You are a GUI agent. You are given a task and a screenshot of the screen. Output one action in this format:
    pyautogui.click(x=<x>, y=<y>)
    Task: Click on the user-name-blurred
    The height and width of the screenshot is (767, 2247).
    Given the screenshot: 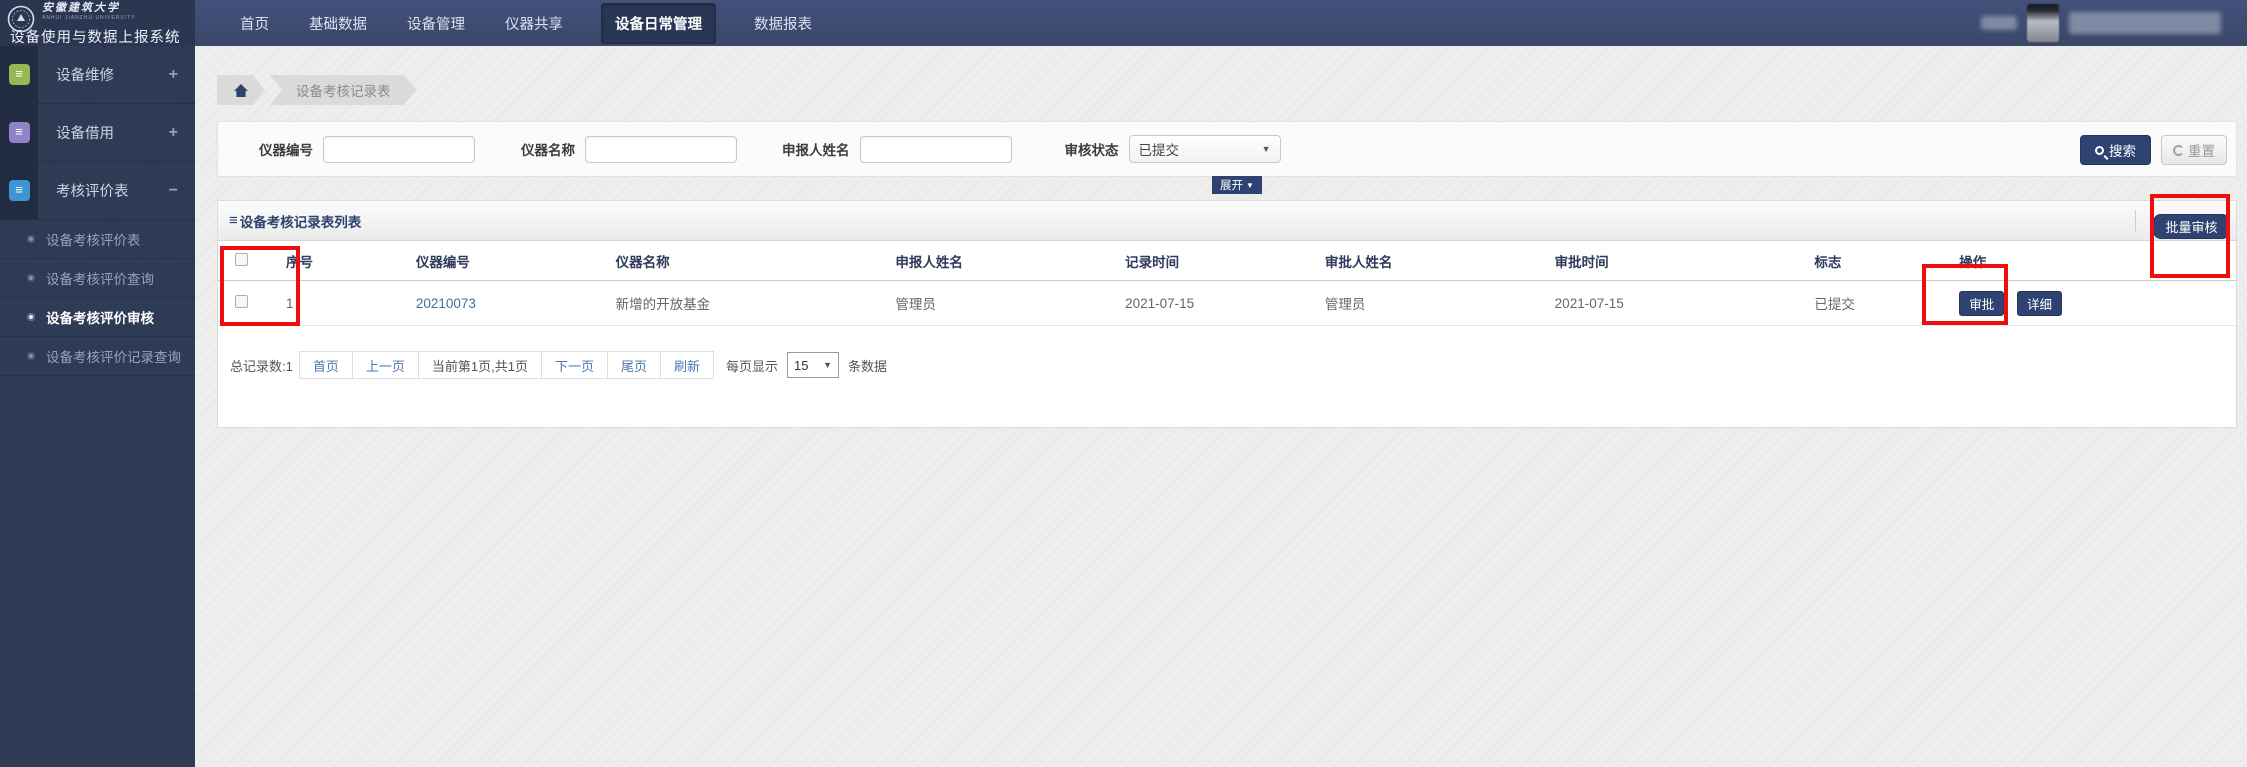 What is the action you would take?
    pyautogui.click(x=2145, y=23)
    